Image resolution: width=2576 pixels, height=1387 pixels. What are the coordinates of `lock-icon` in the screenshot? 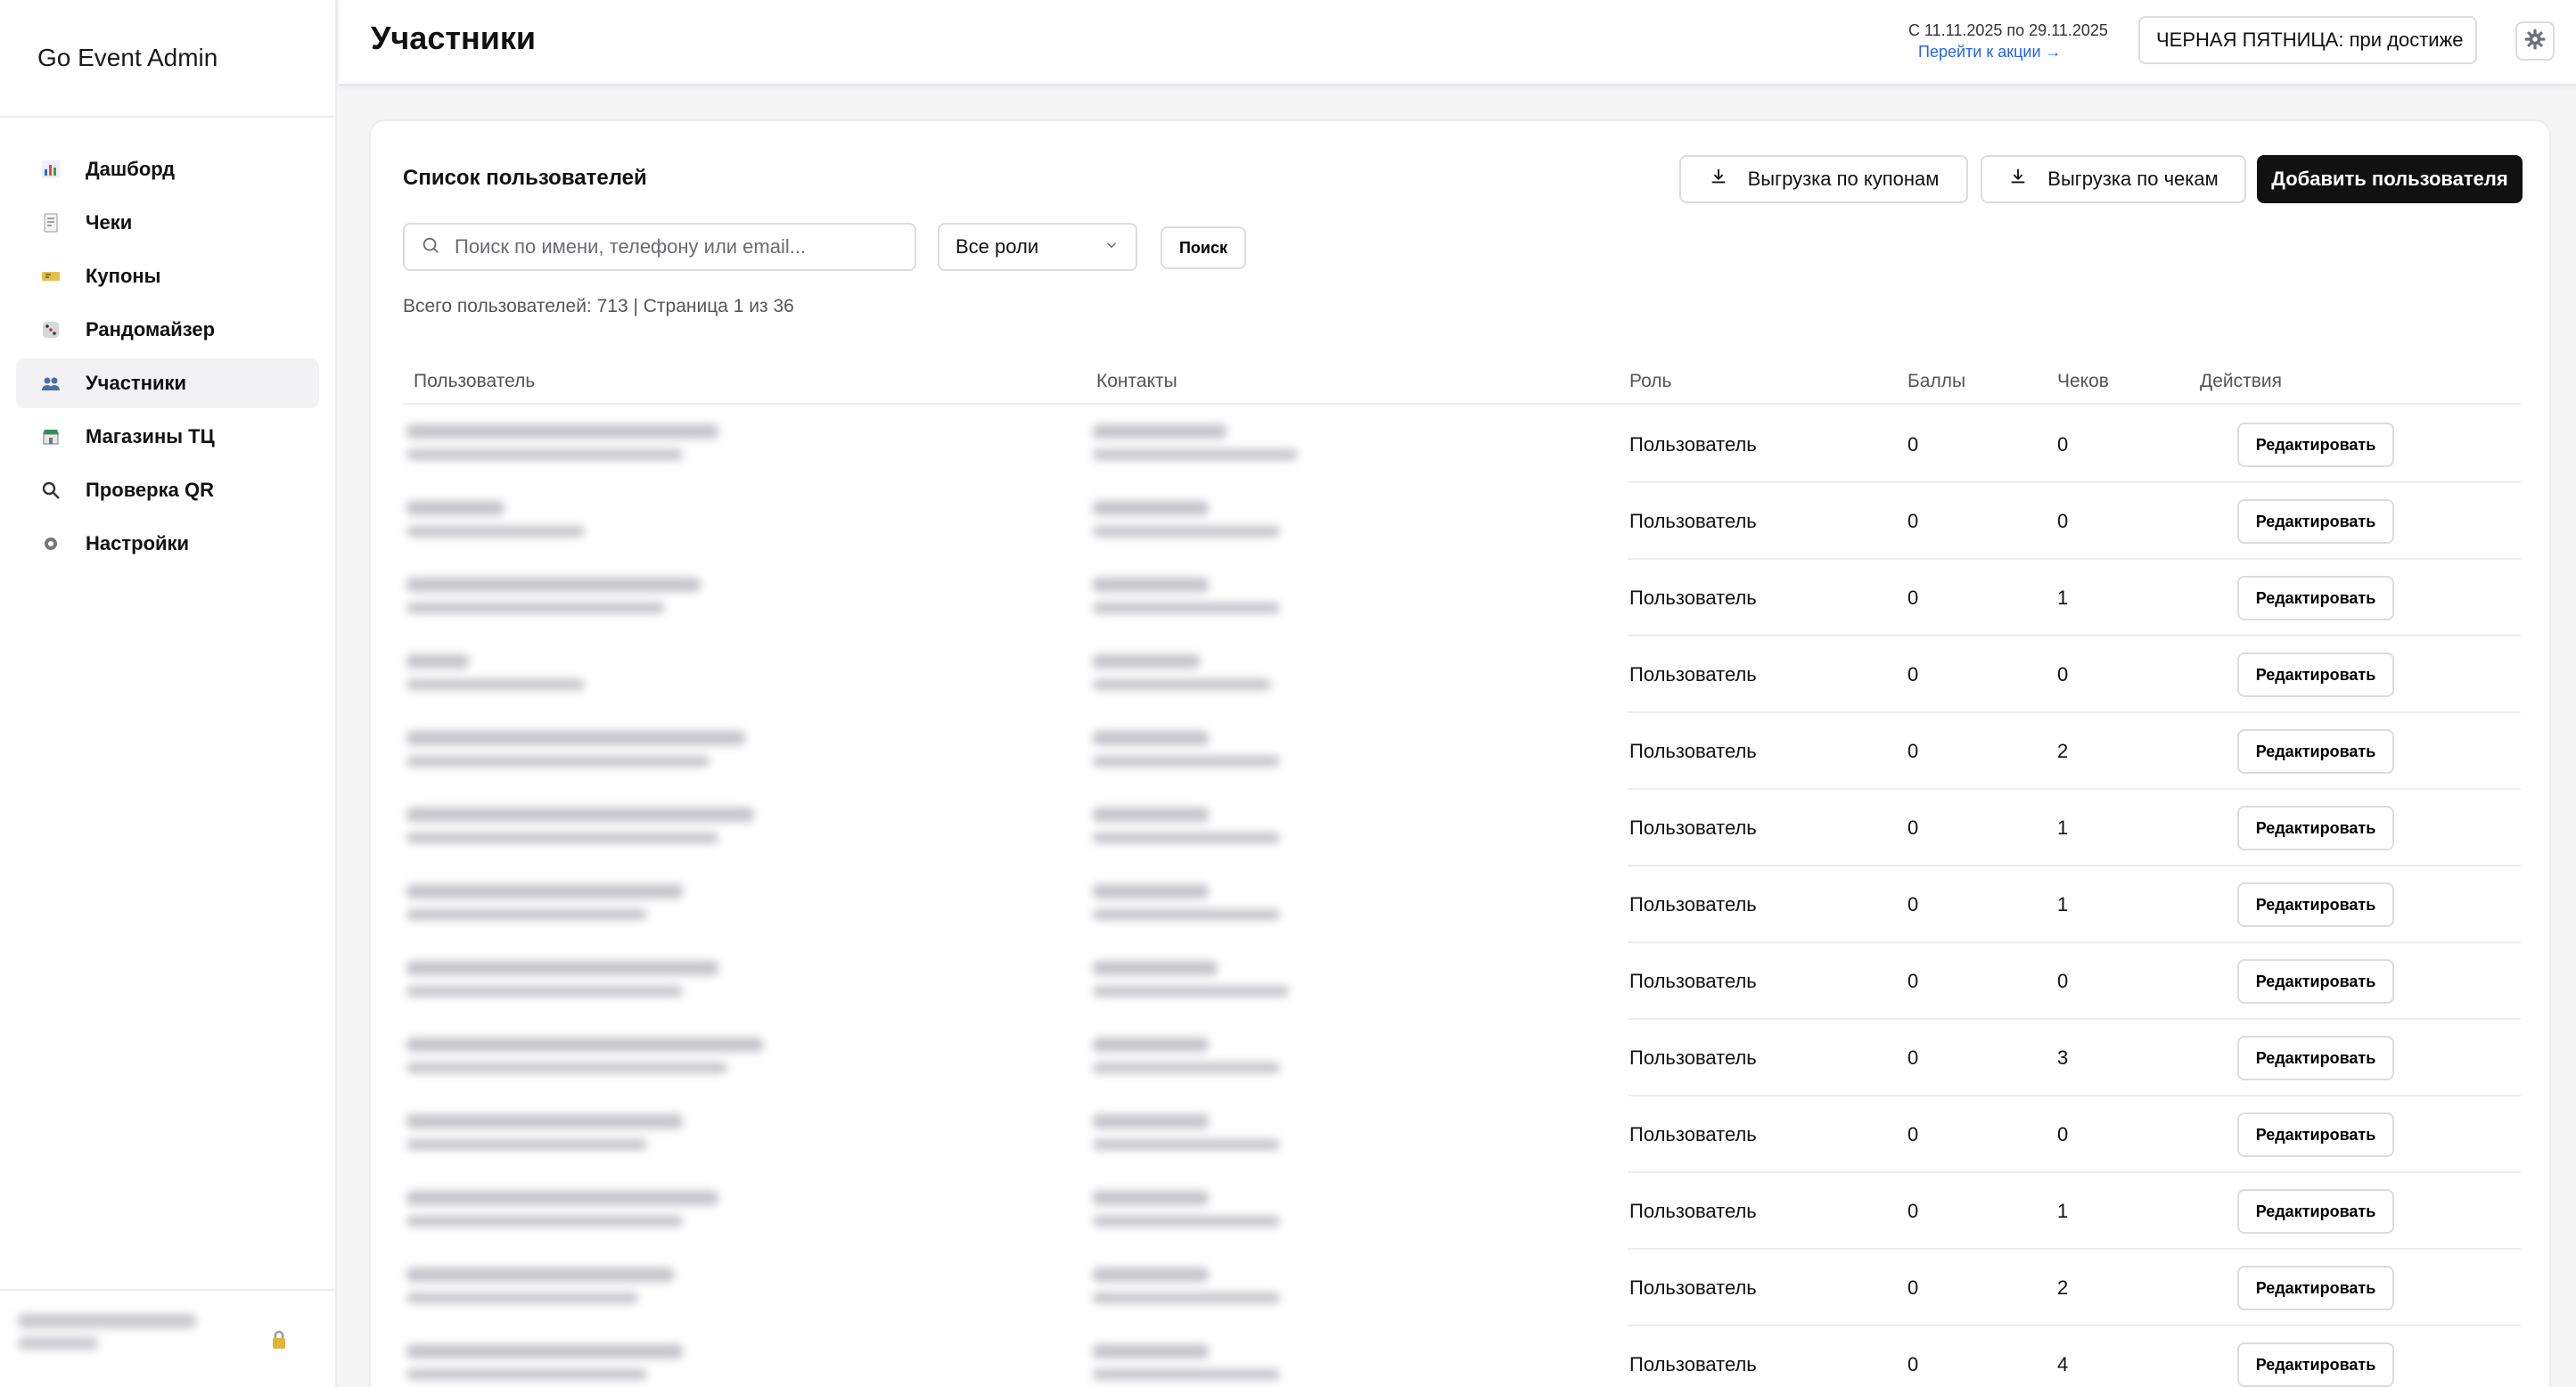 It's located at (279, 1342).